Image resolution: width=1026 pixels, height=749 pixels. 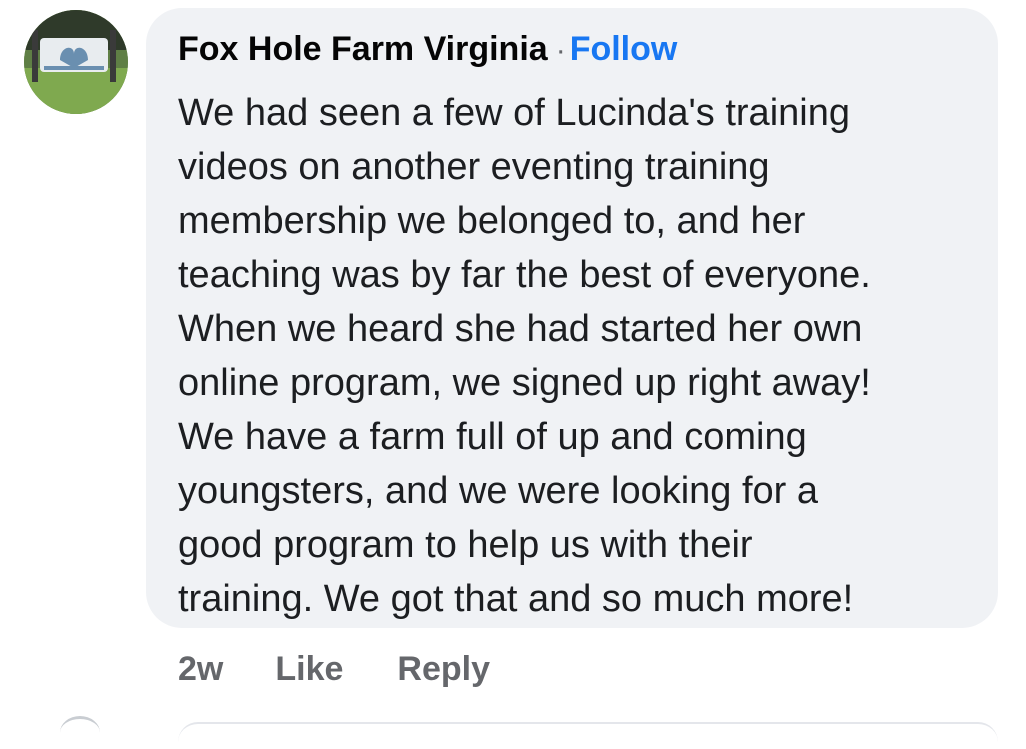 I want to click on avatar, so click(x=76, y=62).